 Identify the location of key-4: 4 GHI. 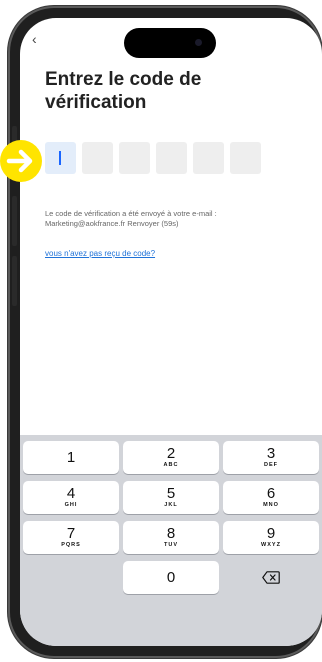
(71, 497).